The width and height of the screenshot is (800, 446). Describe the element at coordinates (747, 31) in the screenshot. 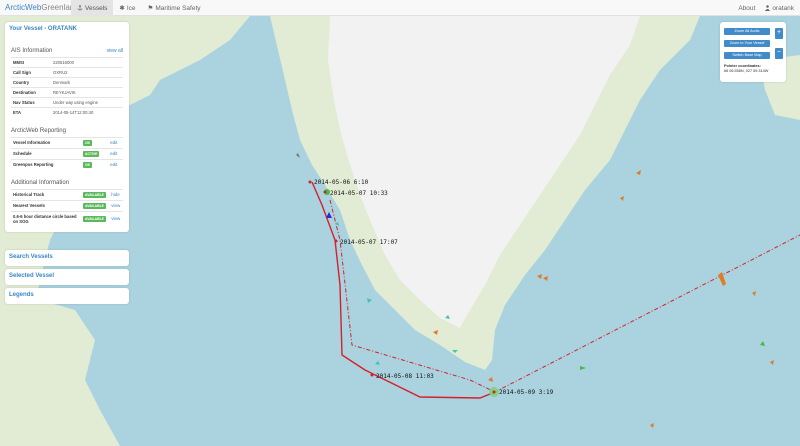

I see `zoom-all-arctic-button: Zoom All Arctic` at that location.